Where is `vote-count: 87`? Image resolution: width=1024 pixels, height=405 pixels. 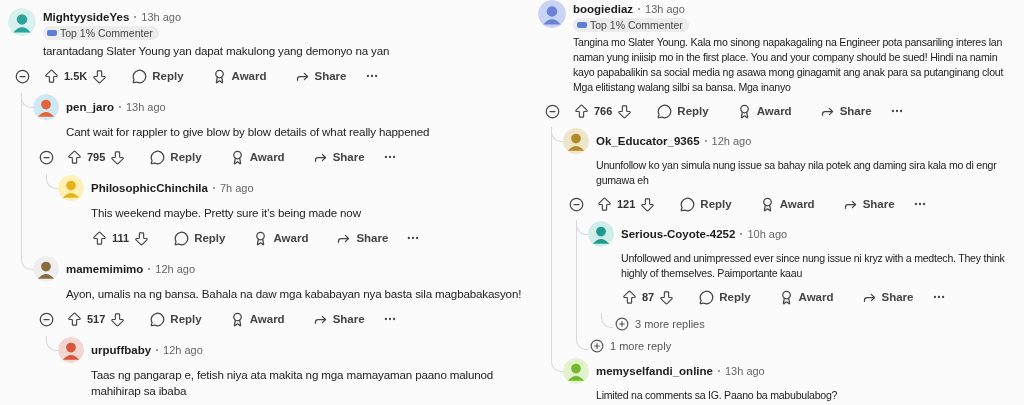
vote-count: 87 is located at coordinates (648, 297).